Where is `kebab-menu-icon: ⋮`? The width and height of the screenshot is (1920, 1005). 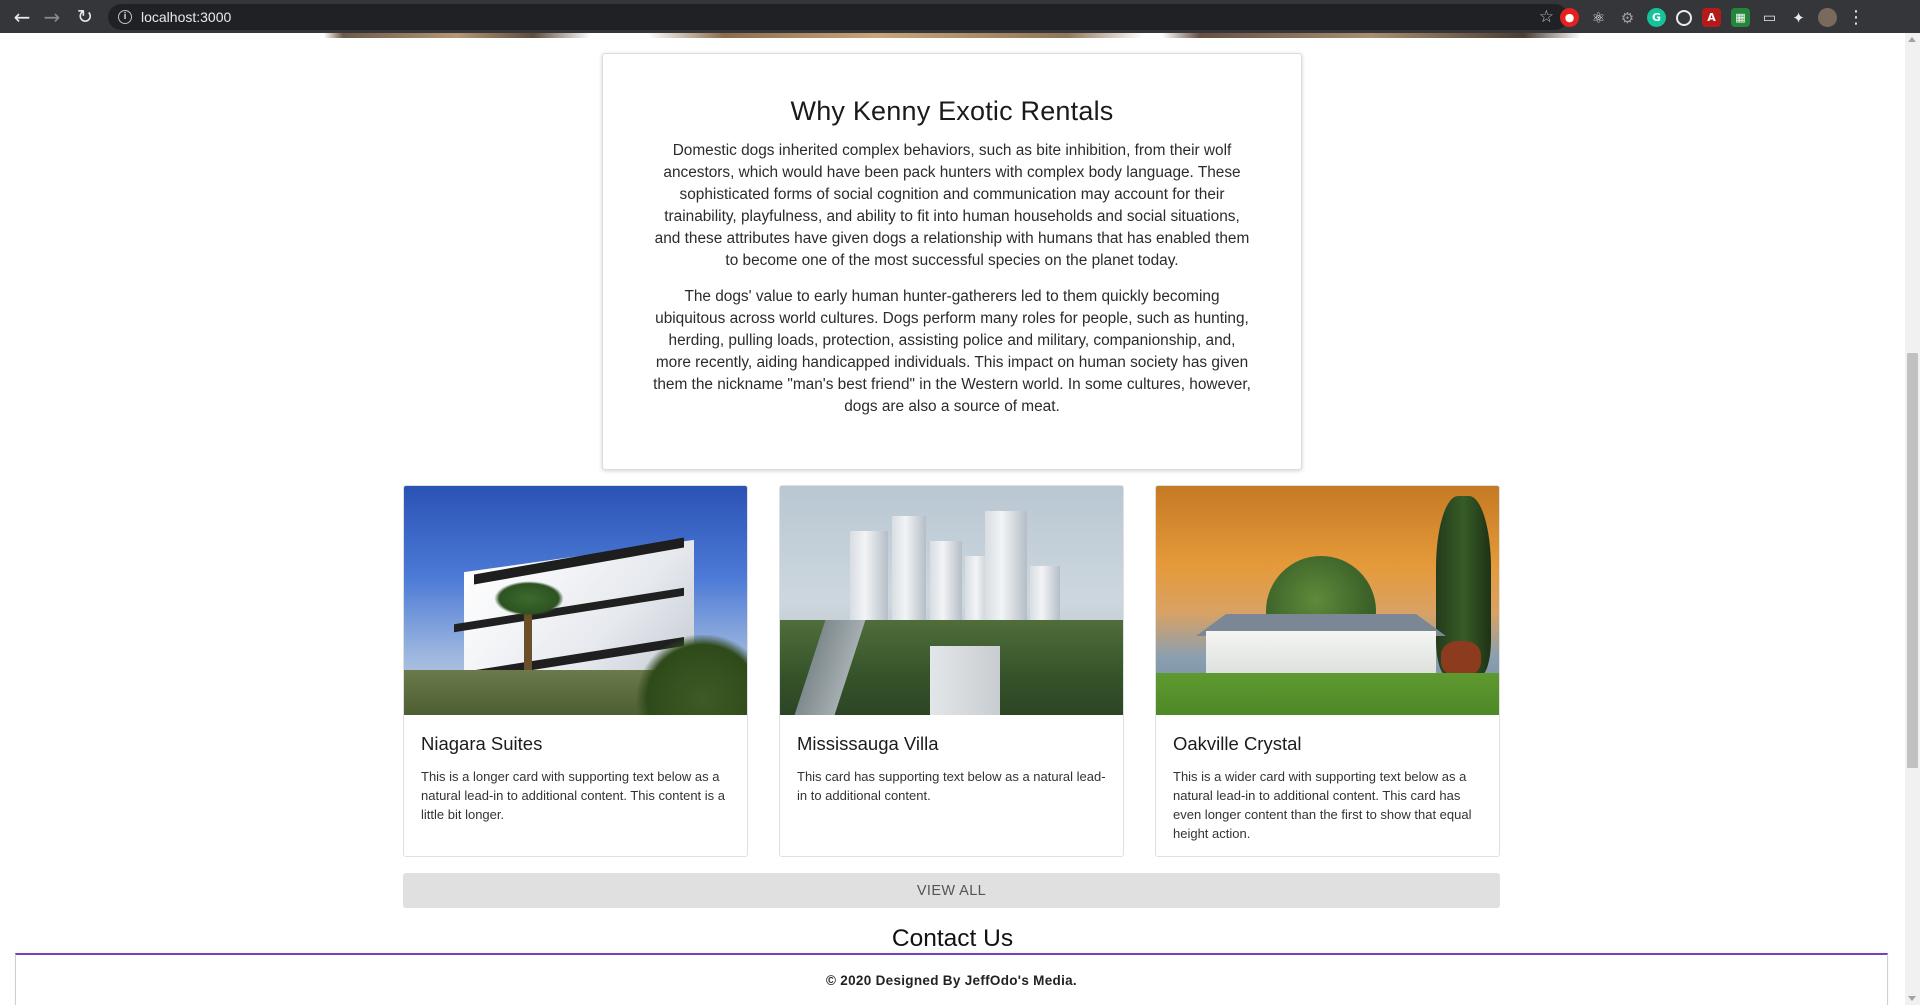 kebab-menu-icon: ⋮ is located at coordinates (1856, 17).